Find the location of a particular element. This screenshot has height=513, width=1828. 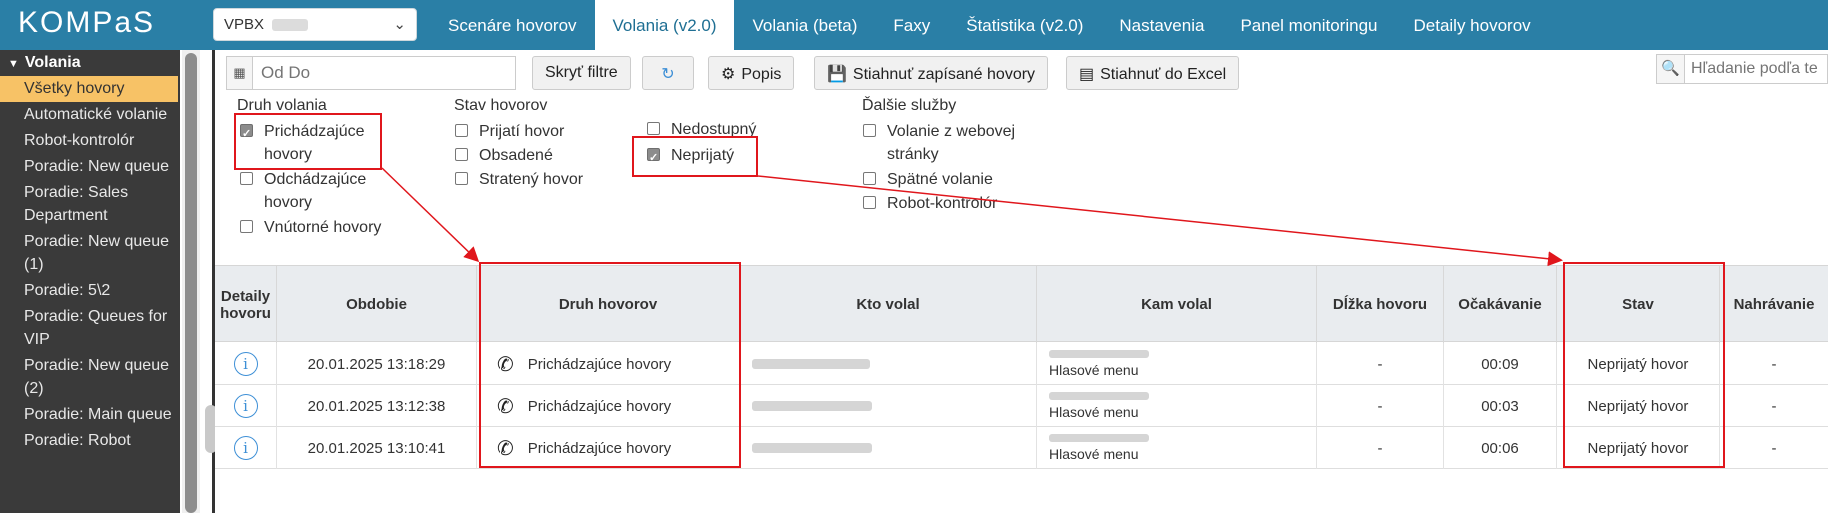

calendar-icon: ▦ is located at coordinates (239, 73).